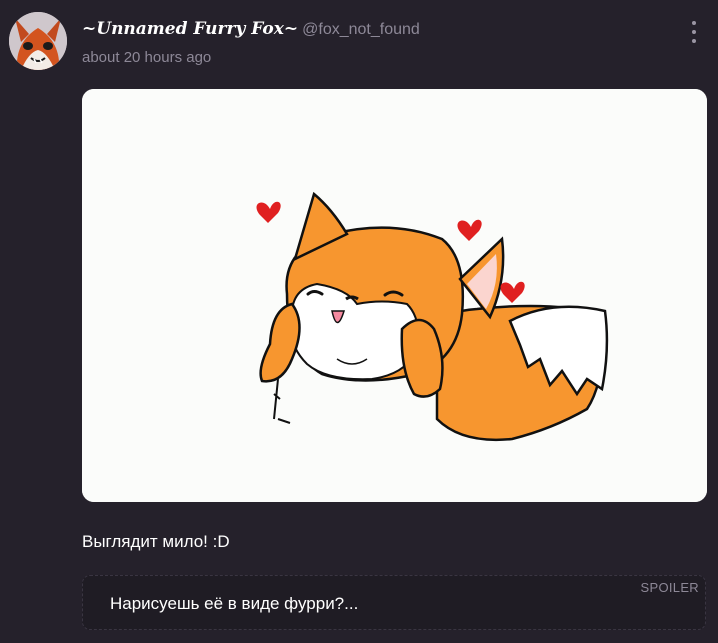 This screenshot has height=643, width=718. I want to click on fox-avatar-icon, so click(38, 41).